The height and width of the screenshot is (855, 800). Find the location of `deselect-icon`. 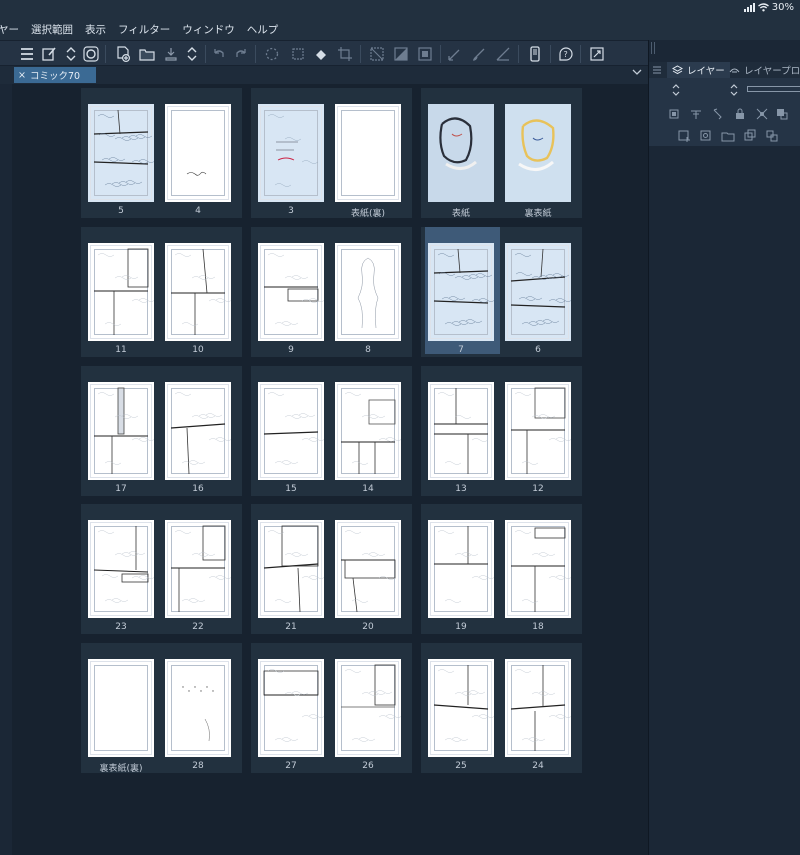

deselect-icon is located at coordinates (377, 54).